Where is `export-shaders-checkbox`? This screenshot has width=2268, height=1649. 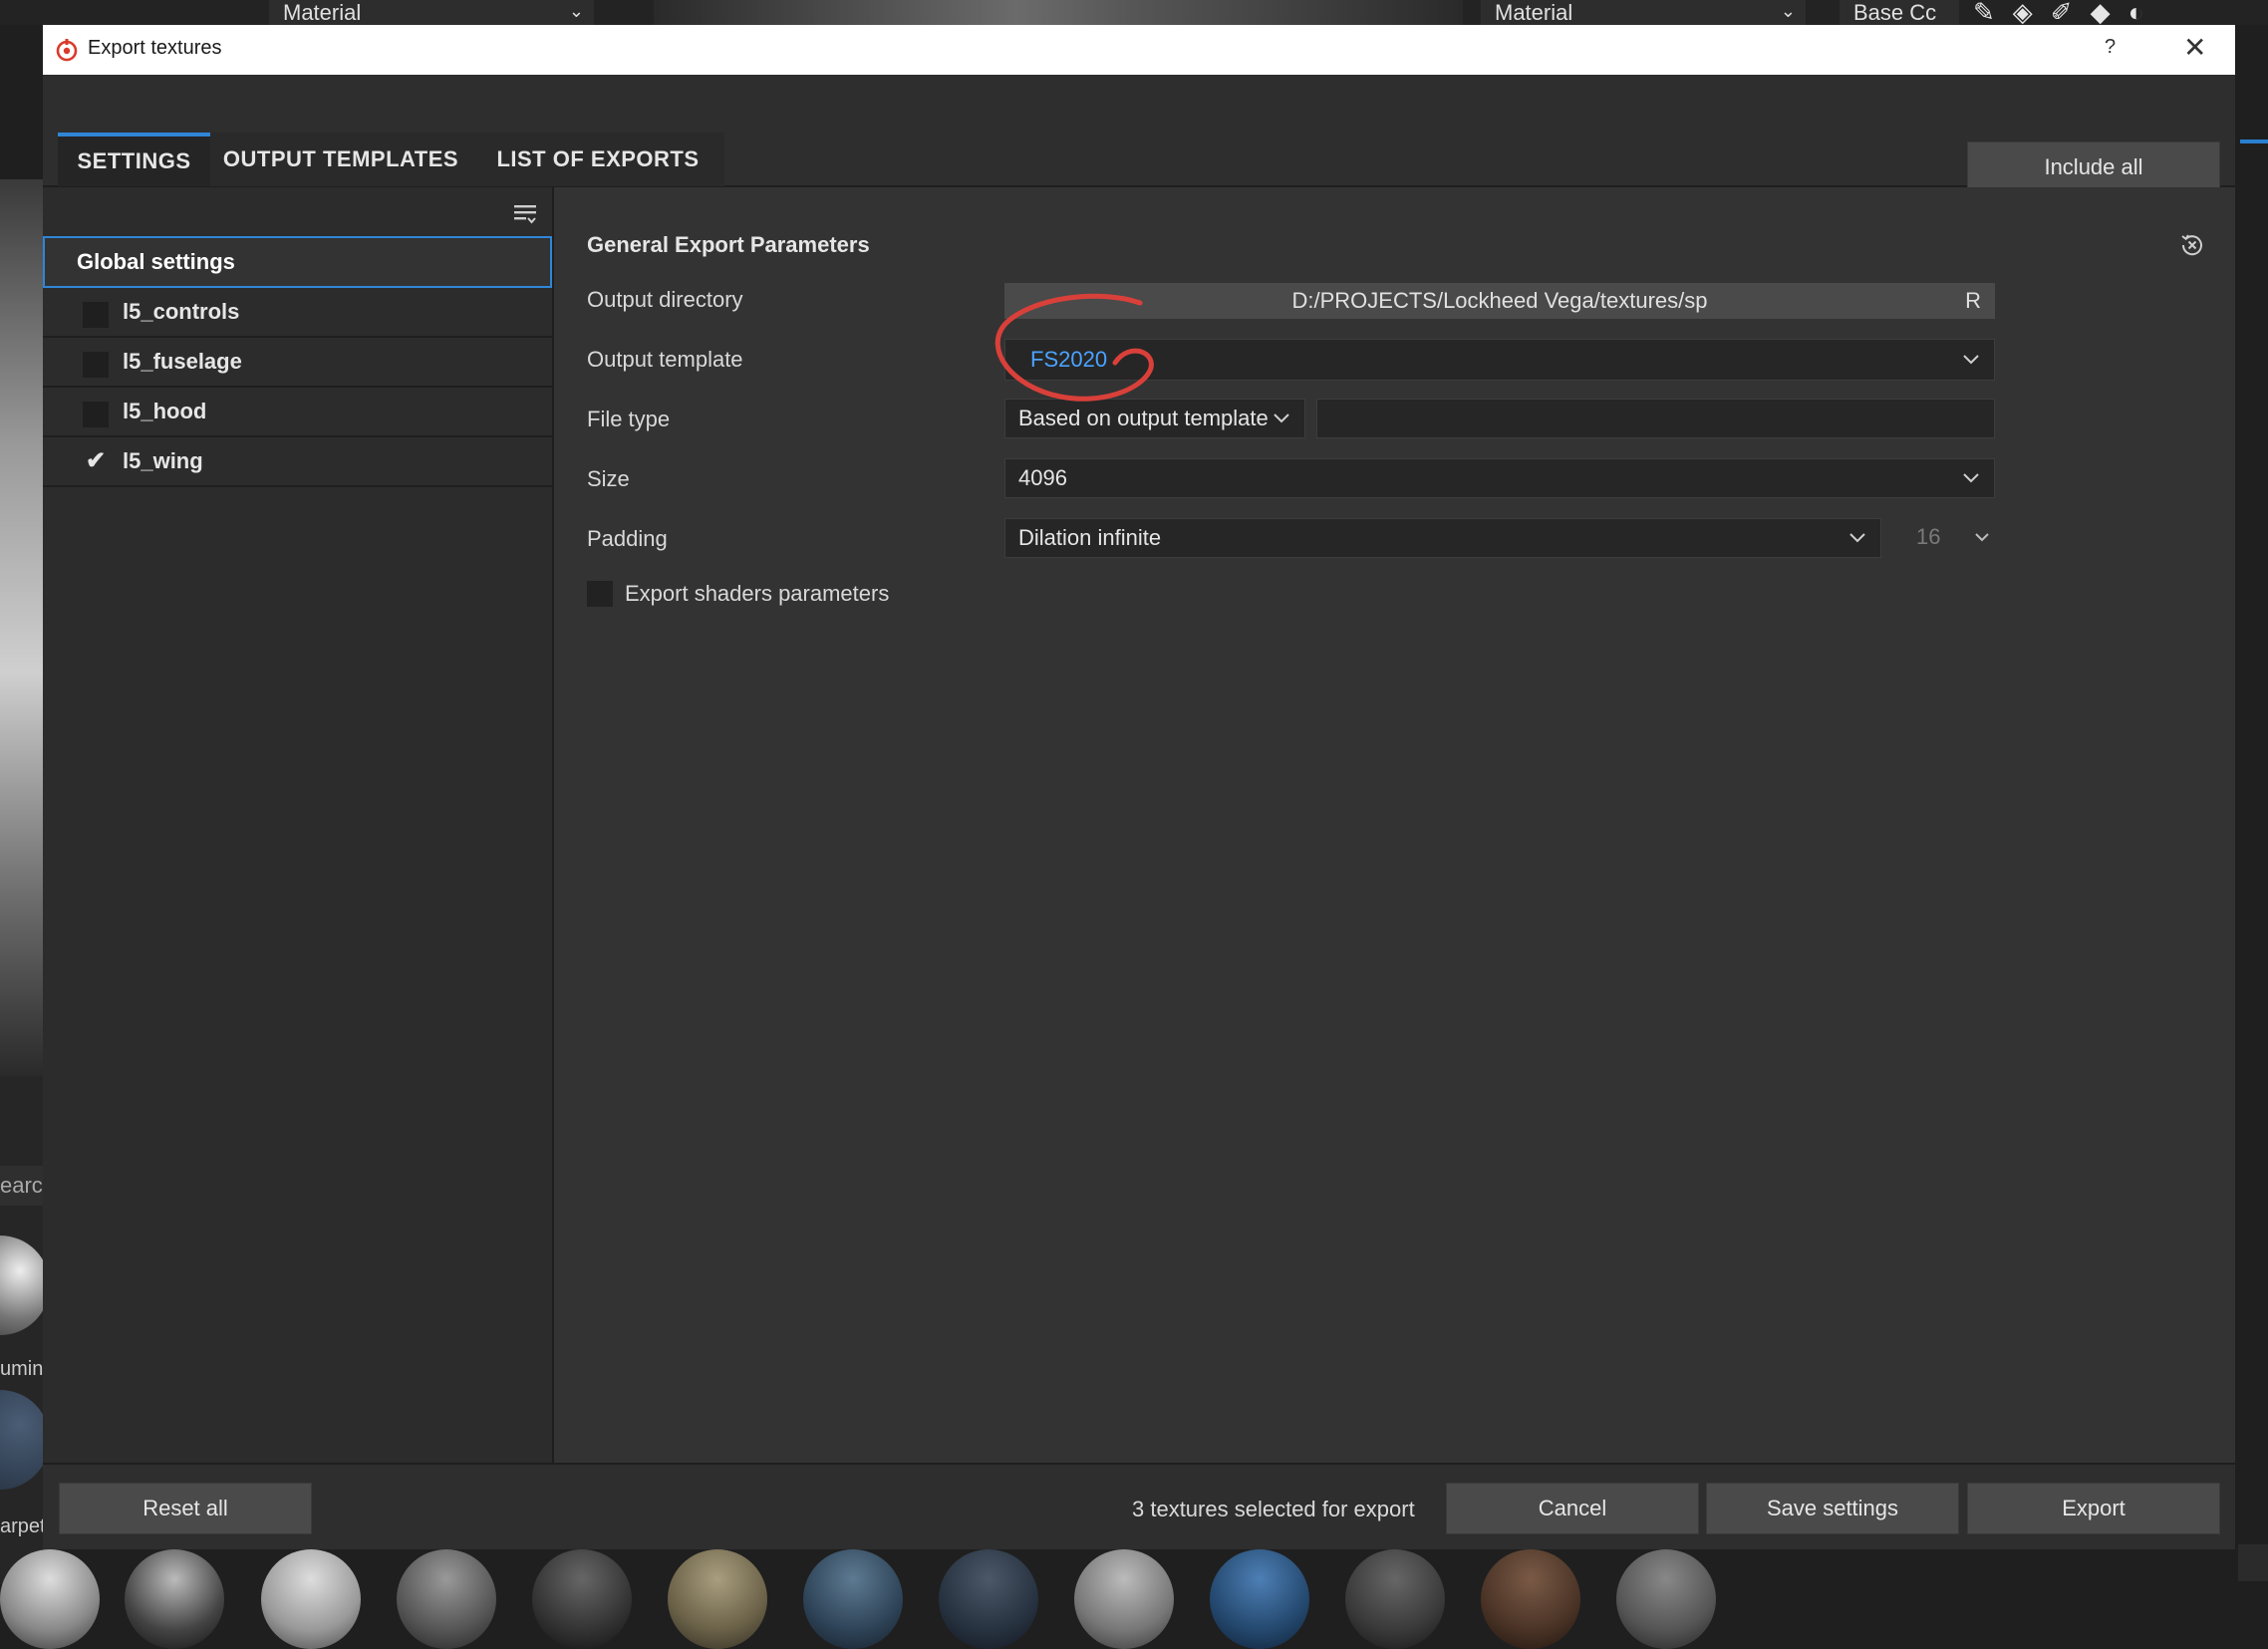
export-shaders-checkbox is located at coordinates (600, 594).